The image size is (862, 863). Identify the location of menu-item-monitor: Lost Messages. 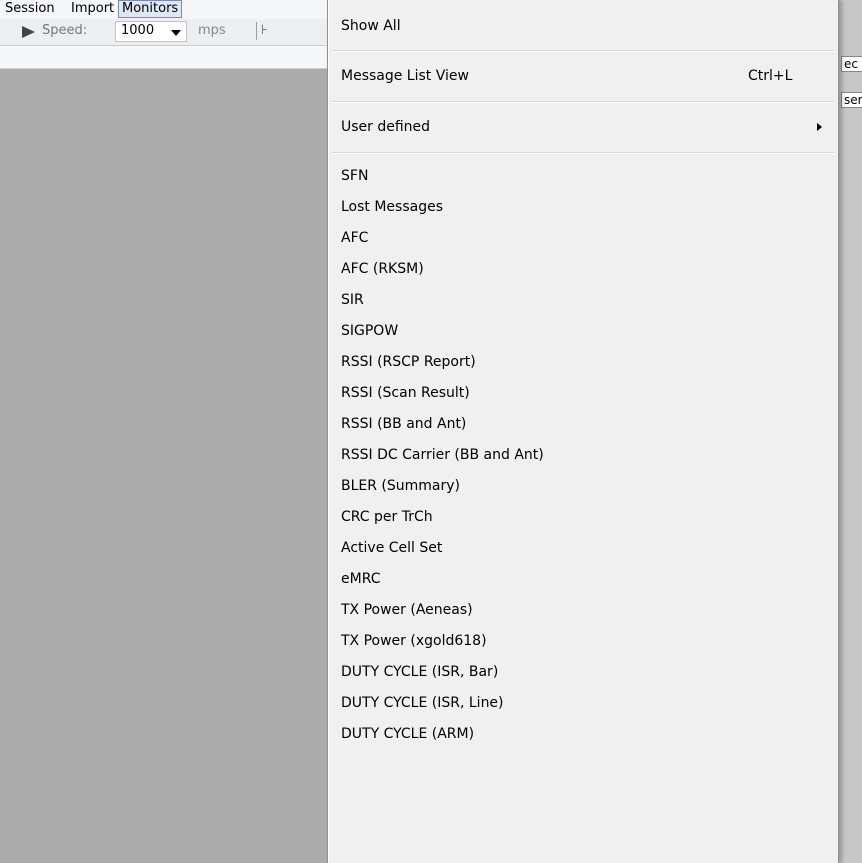
(583, 207).